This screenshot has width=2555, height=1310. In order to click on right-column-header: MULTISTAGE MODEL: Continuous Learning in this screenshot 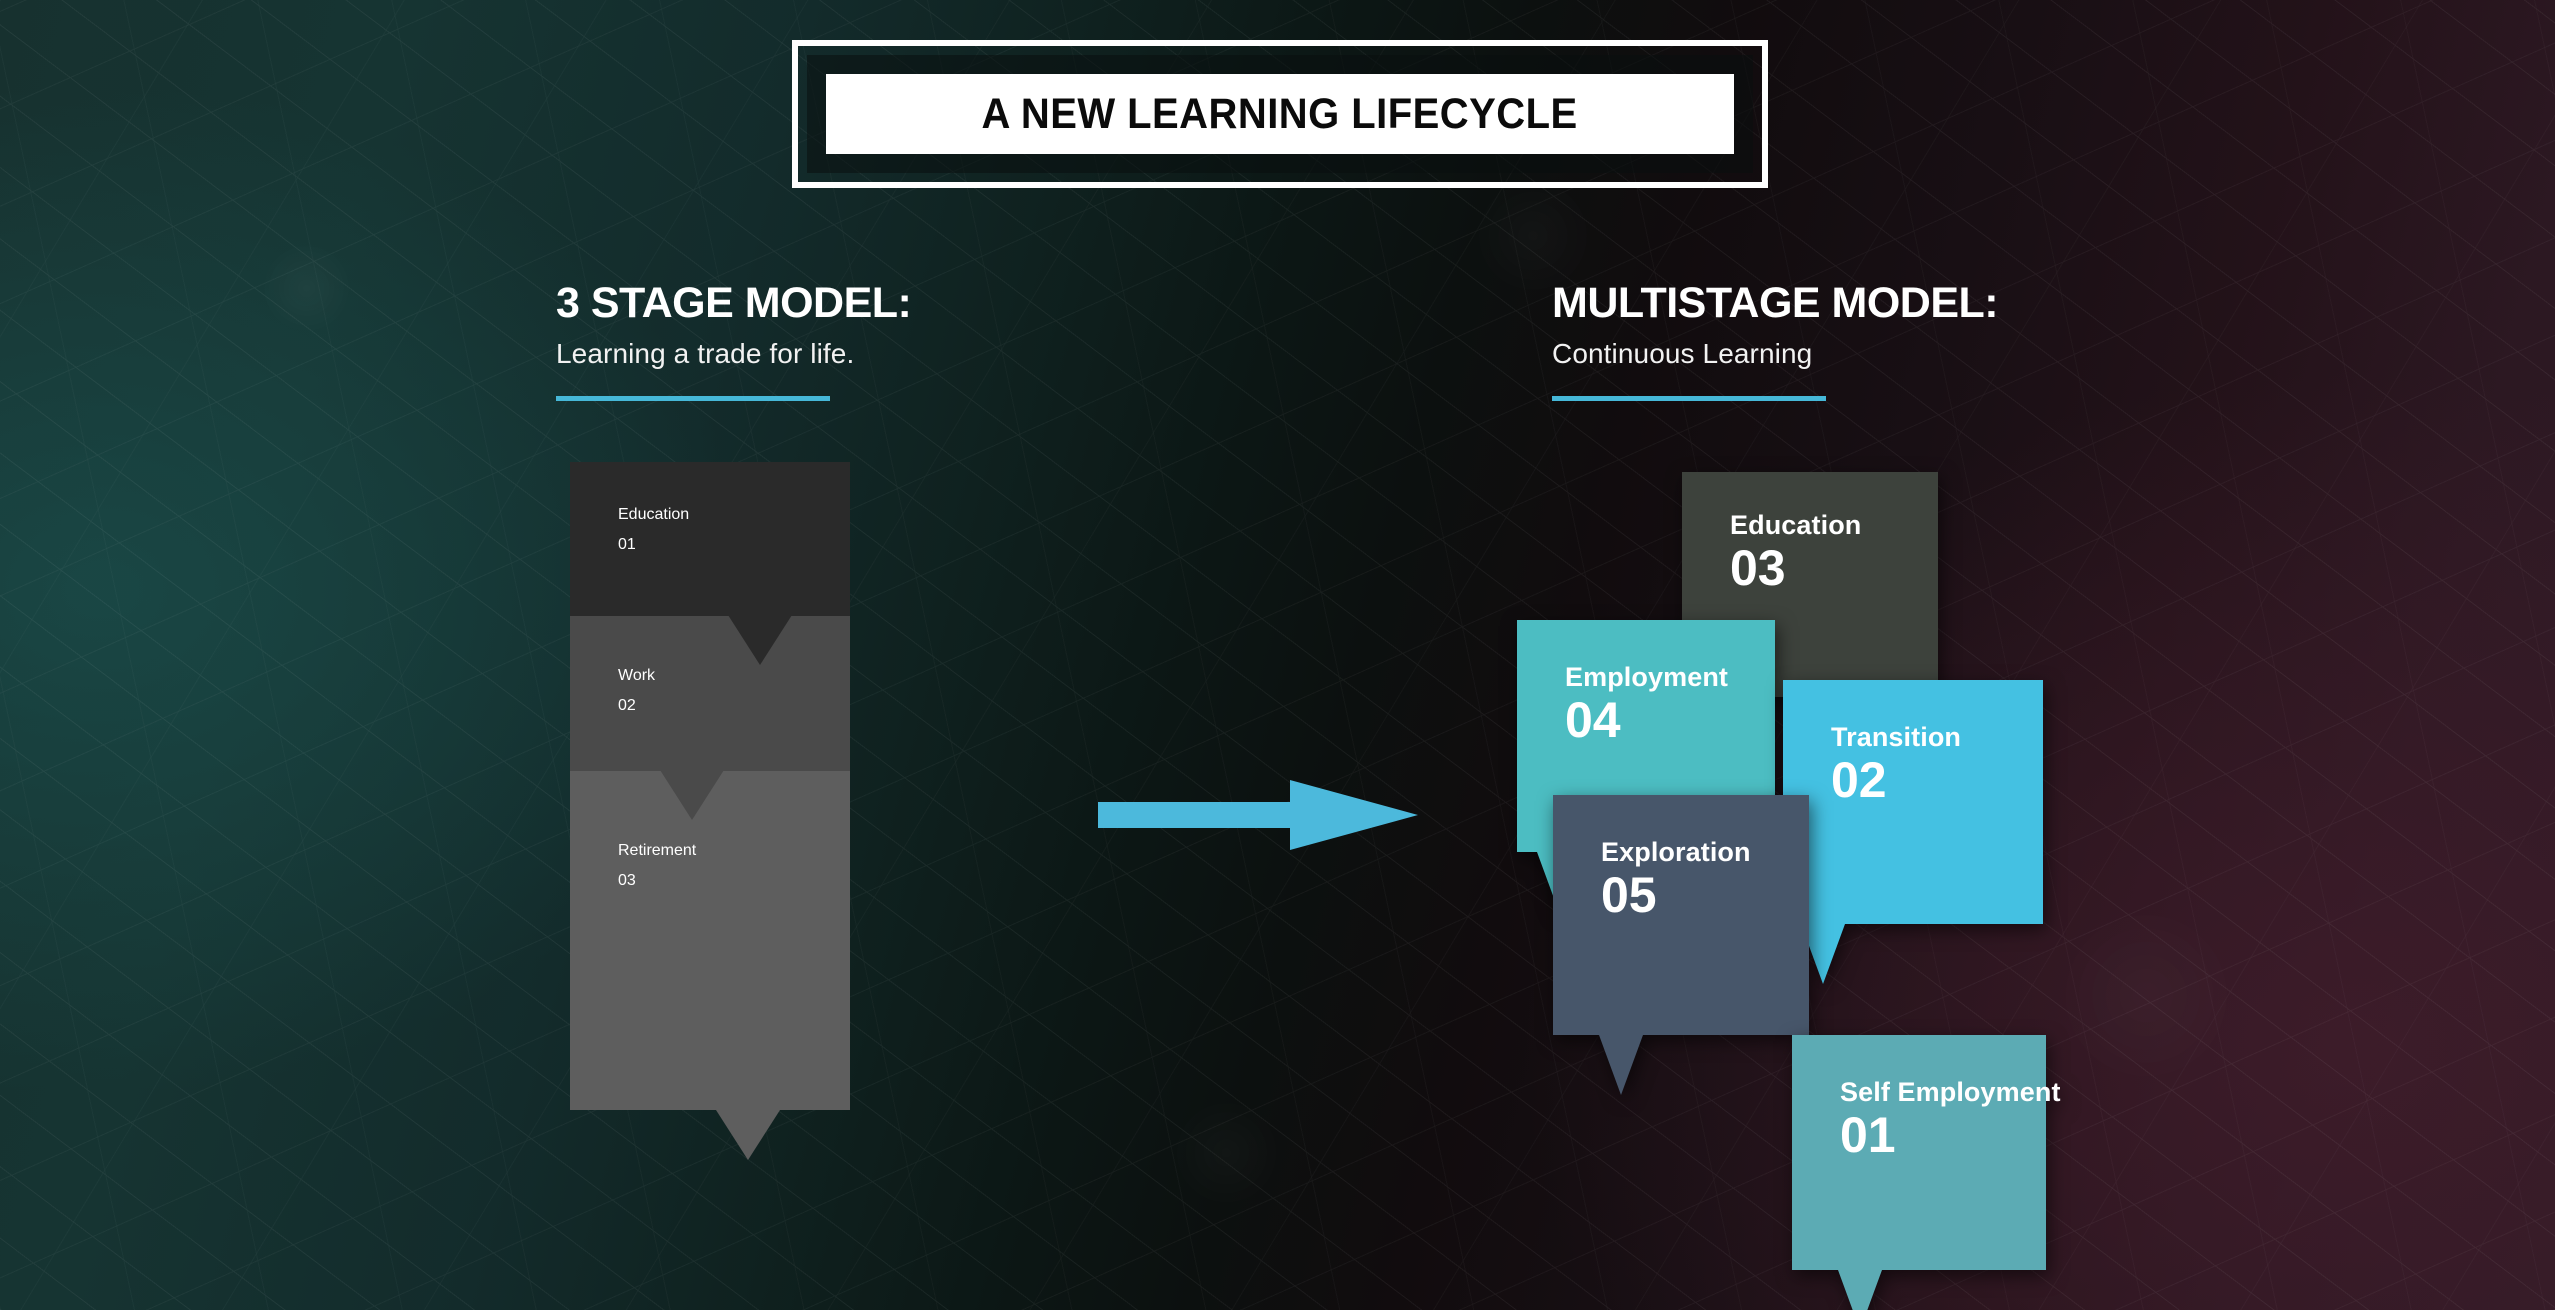, I will do `click(1775, 340)`.